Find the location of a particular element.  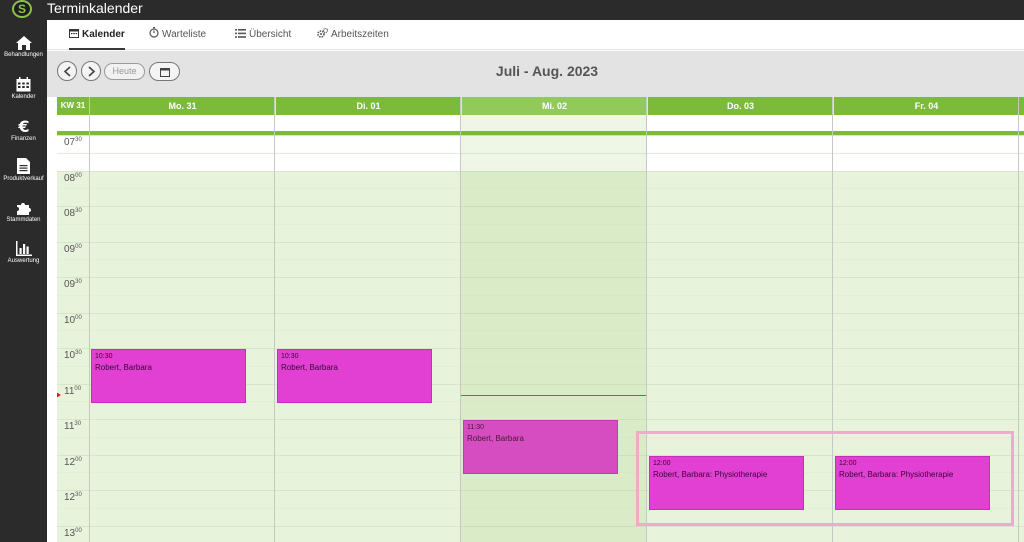

calendar-week-label: KW 31 is located at coordinates (73, 105).